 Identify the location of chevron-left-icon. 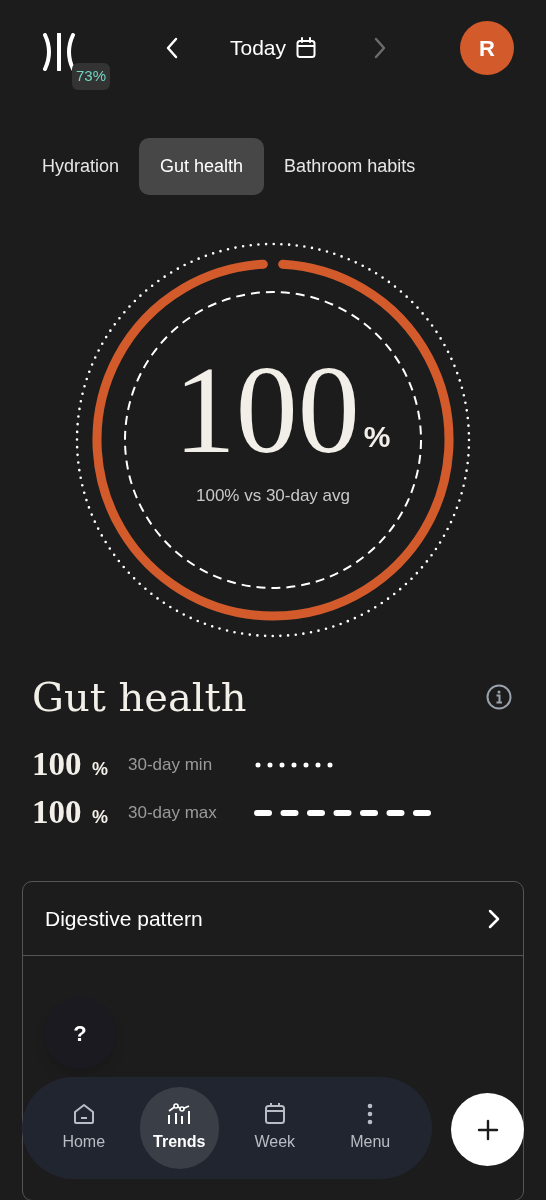
(172, 48).